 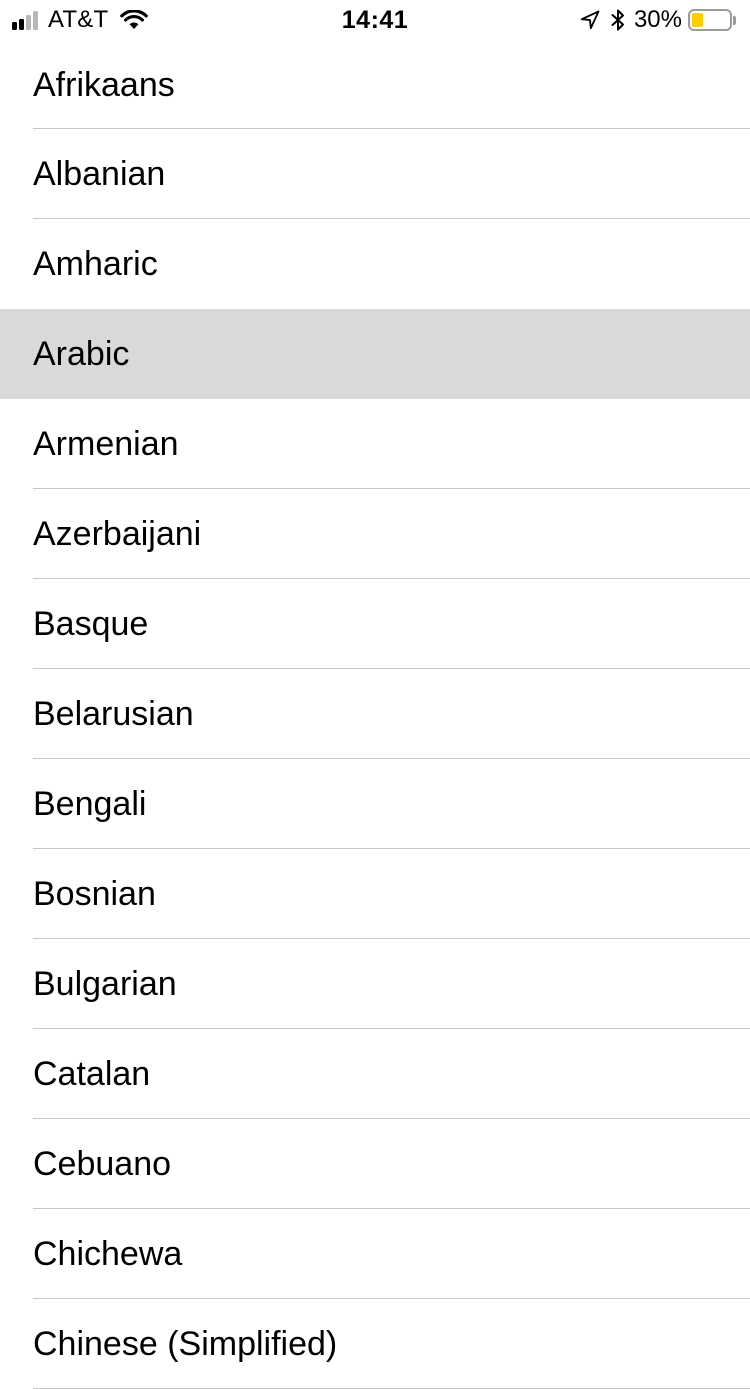 What do you see at coordinates (375, 20) in the screenshot?
I see `status-bar: AT&T 14:41 30%` at bounding box center [375, 20].